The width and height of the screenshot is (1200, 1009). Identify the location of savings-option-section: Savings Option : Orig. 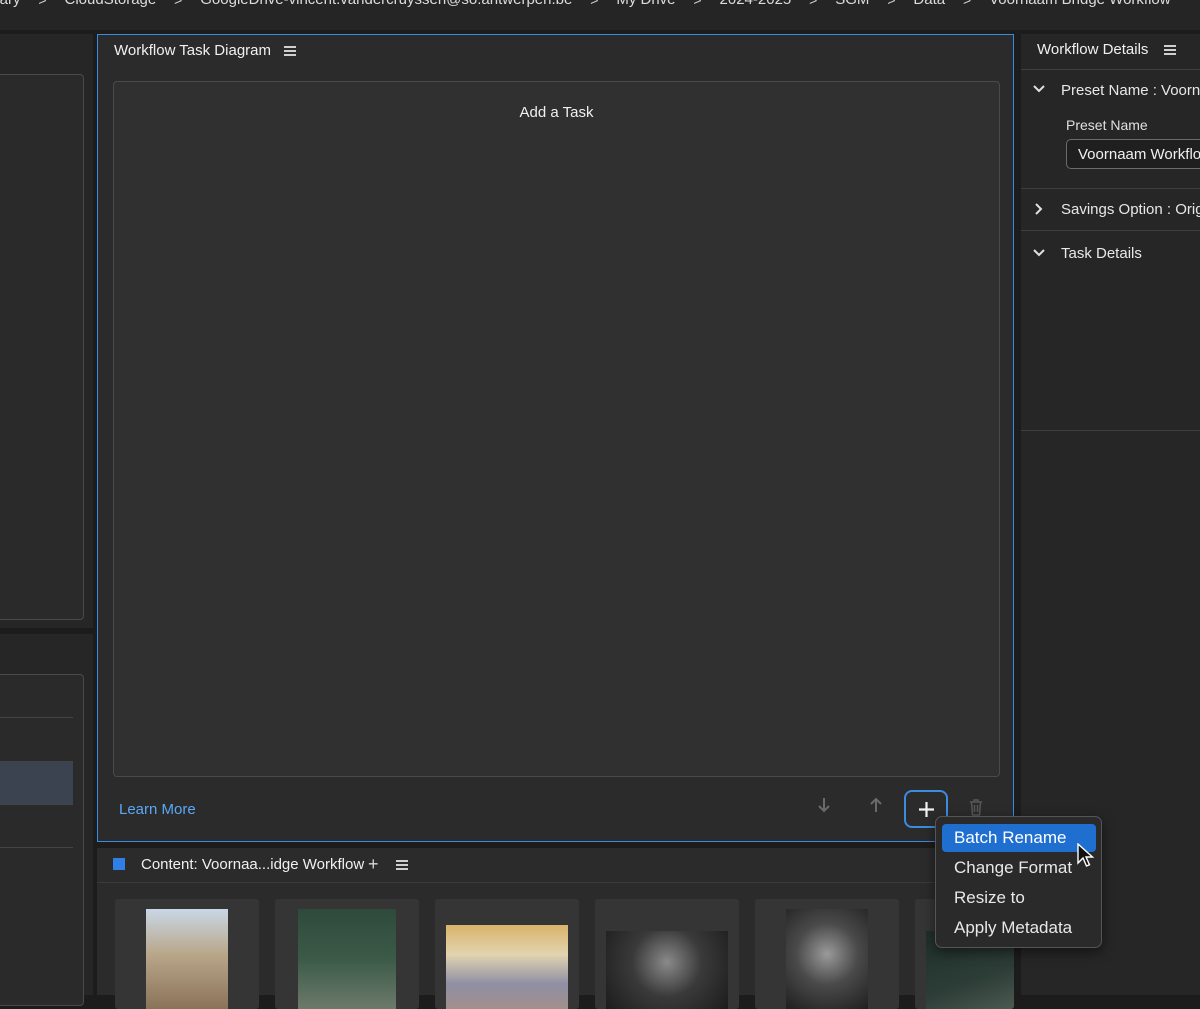
(1110, 210).